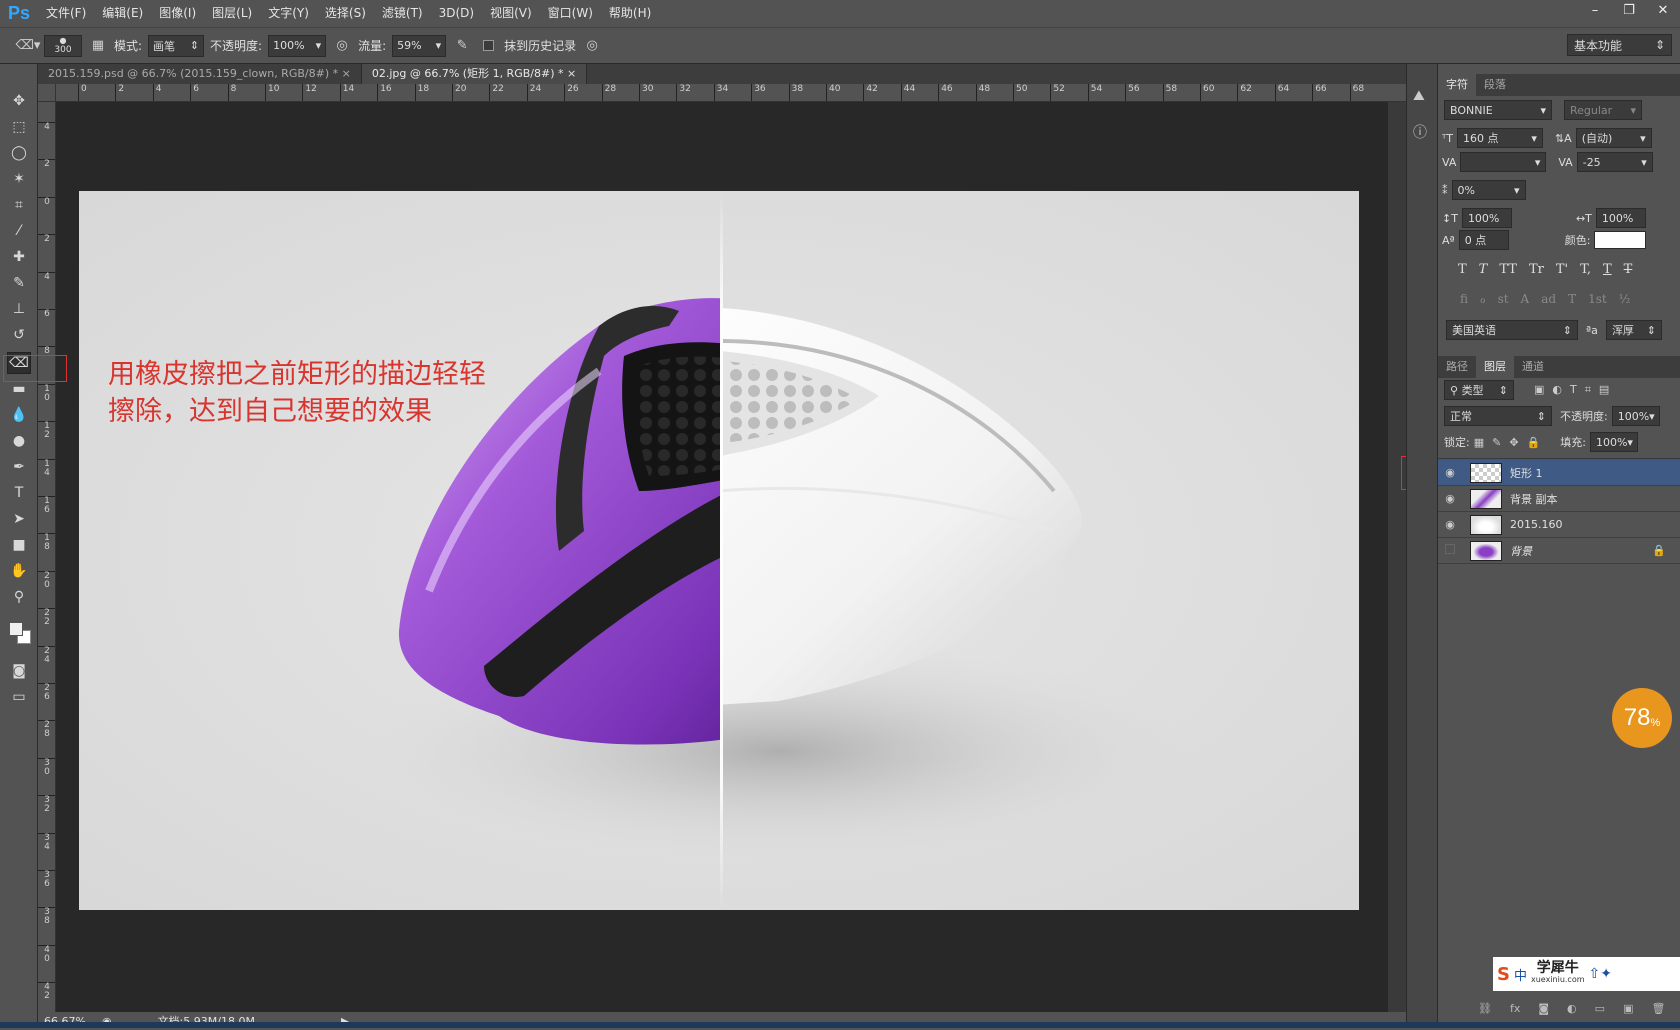  I want to click on marquee-tool-icon: ⬚, so click(19, 127).